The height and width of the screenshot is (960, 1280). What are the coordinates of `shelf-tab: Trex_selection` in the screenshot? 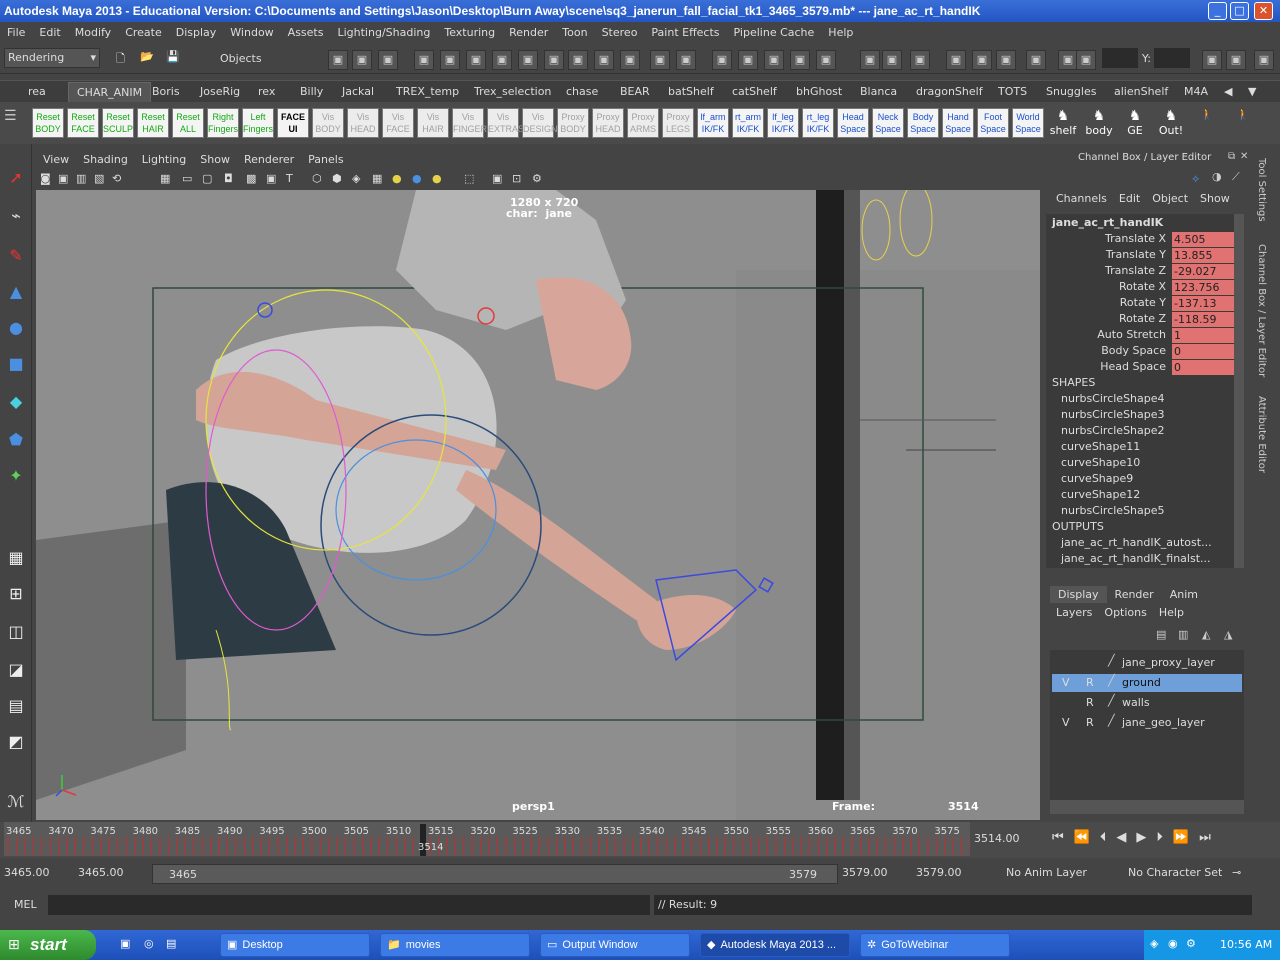 It's located at (512, 91).